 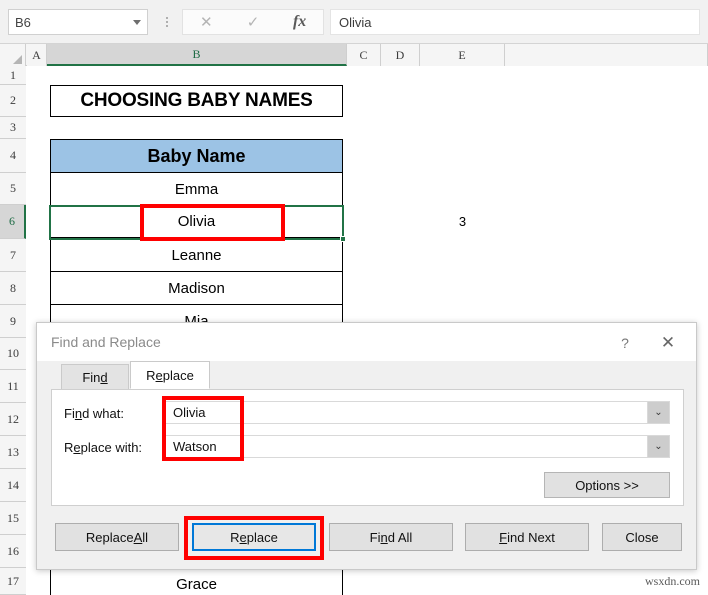 What do you see at coordinates (391, 537) in the screenshot?
I see `find-all-button: Fi n d All` at bounding box center [391, 537].